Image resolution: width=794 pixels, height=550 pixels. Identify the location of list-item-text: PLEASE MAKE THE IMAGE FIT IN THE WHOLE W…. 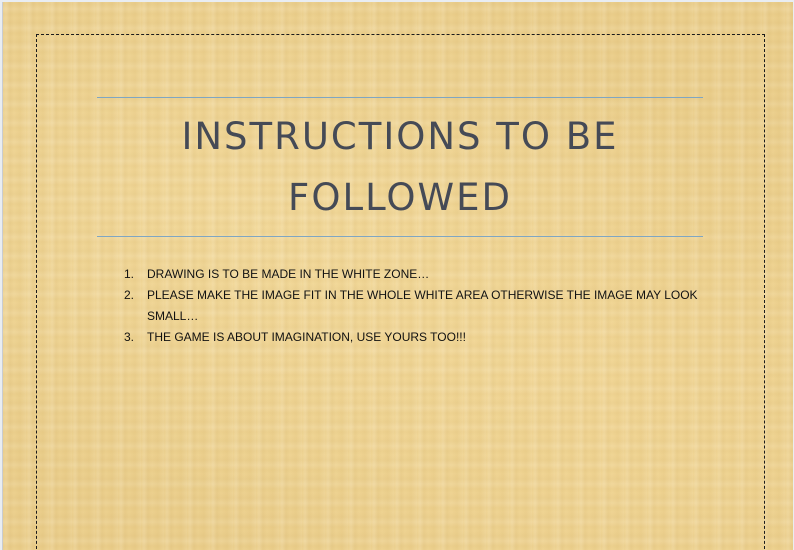
(422, 305).